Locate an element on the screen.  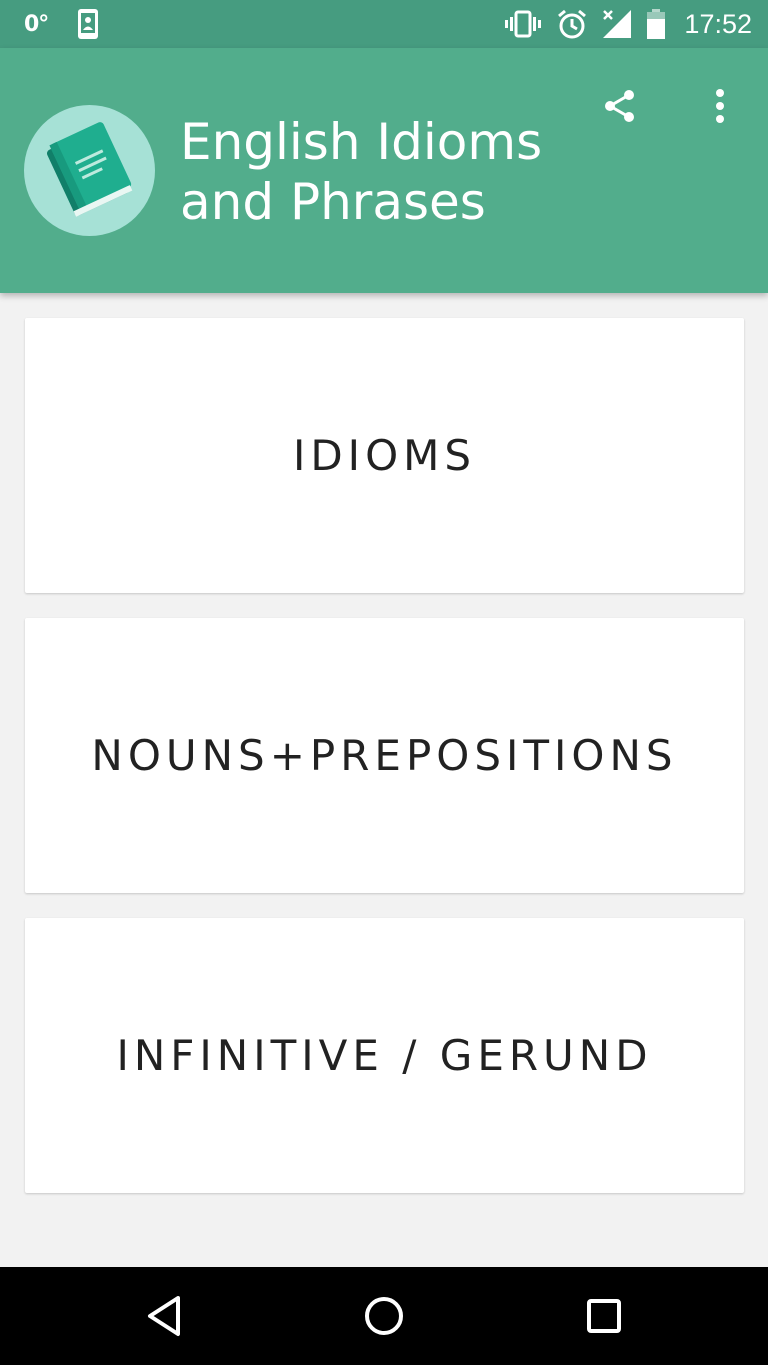
app-logo is located at coordinates (89, 170).